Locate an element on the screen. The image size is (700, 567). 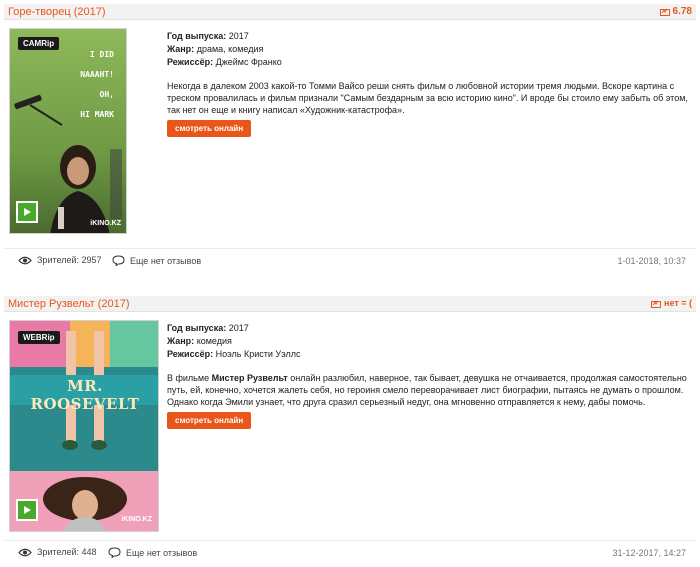
movie-poster: WEBRip MR. ROOSEVELT iKINO.KZ is located at coordinates (84, 426).